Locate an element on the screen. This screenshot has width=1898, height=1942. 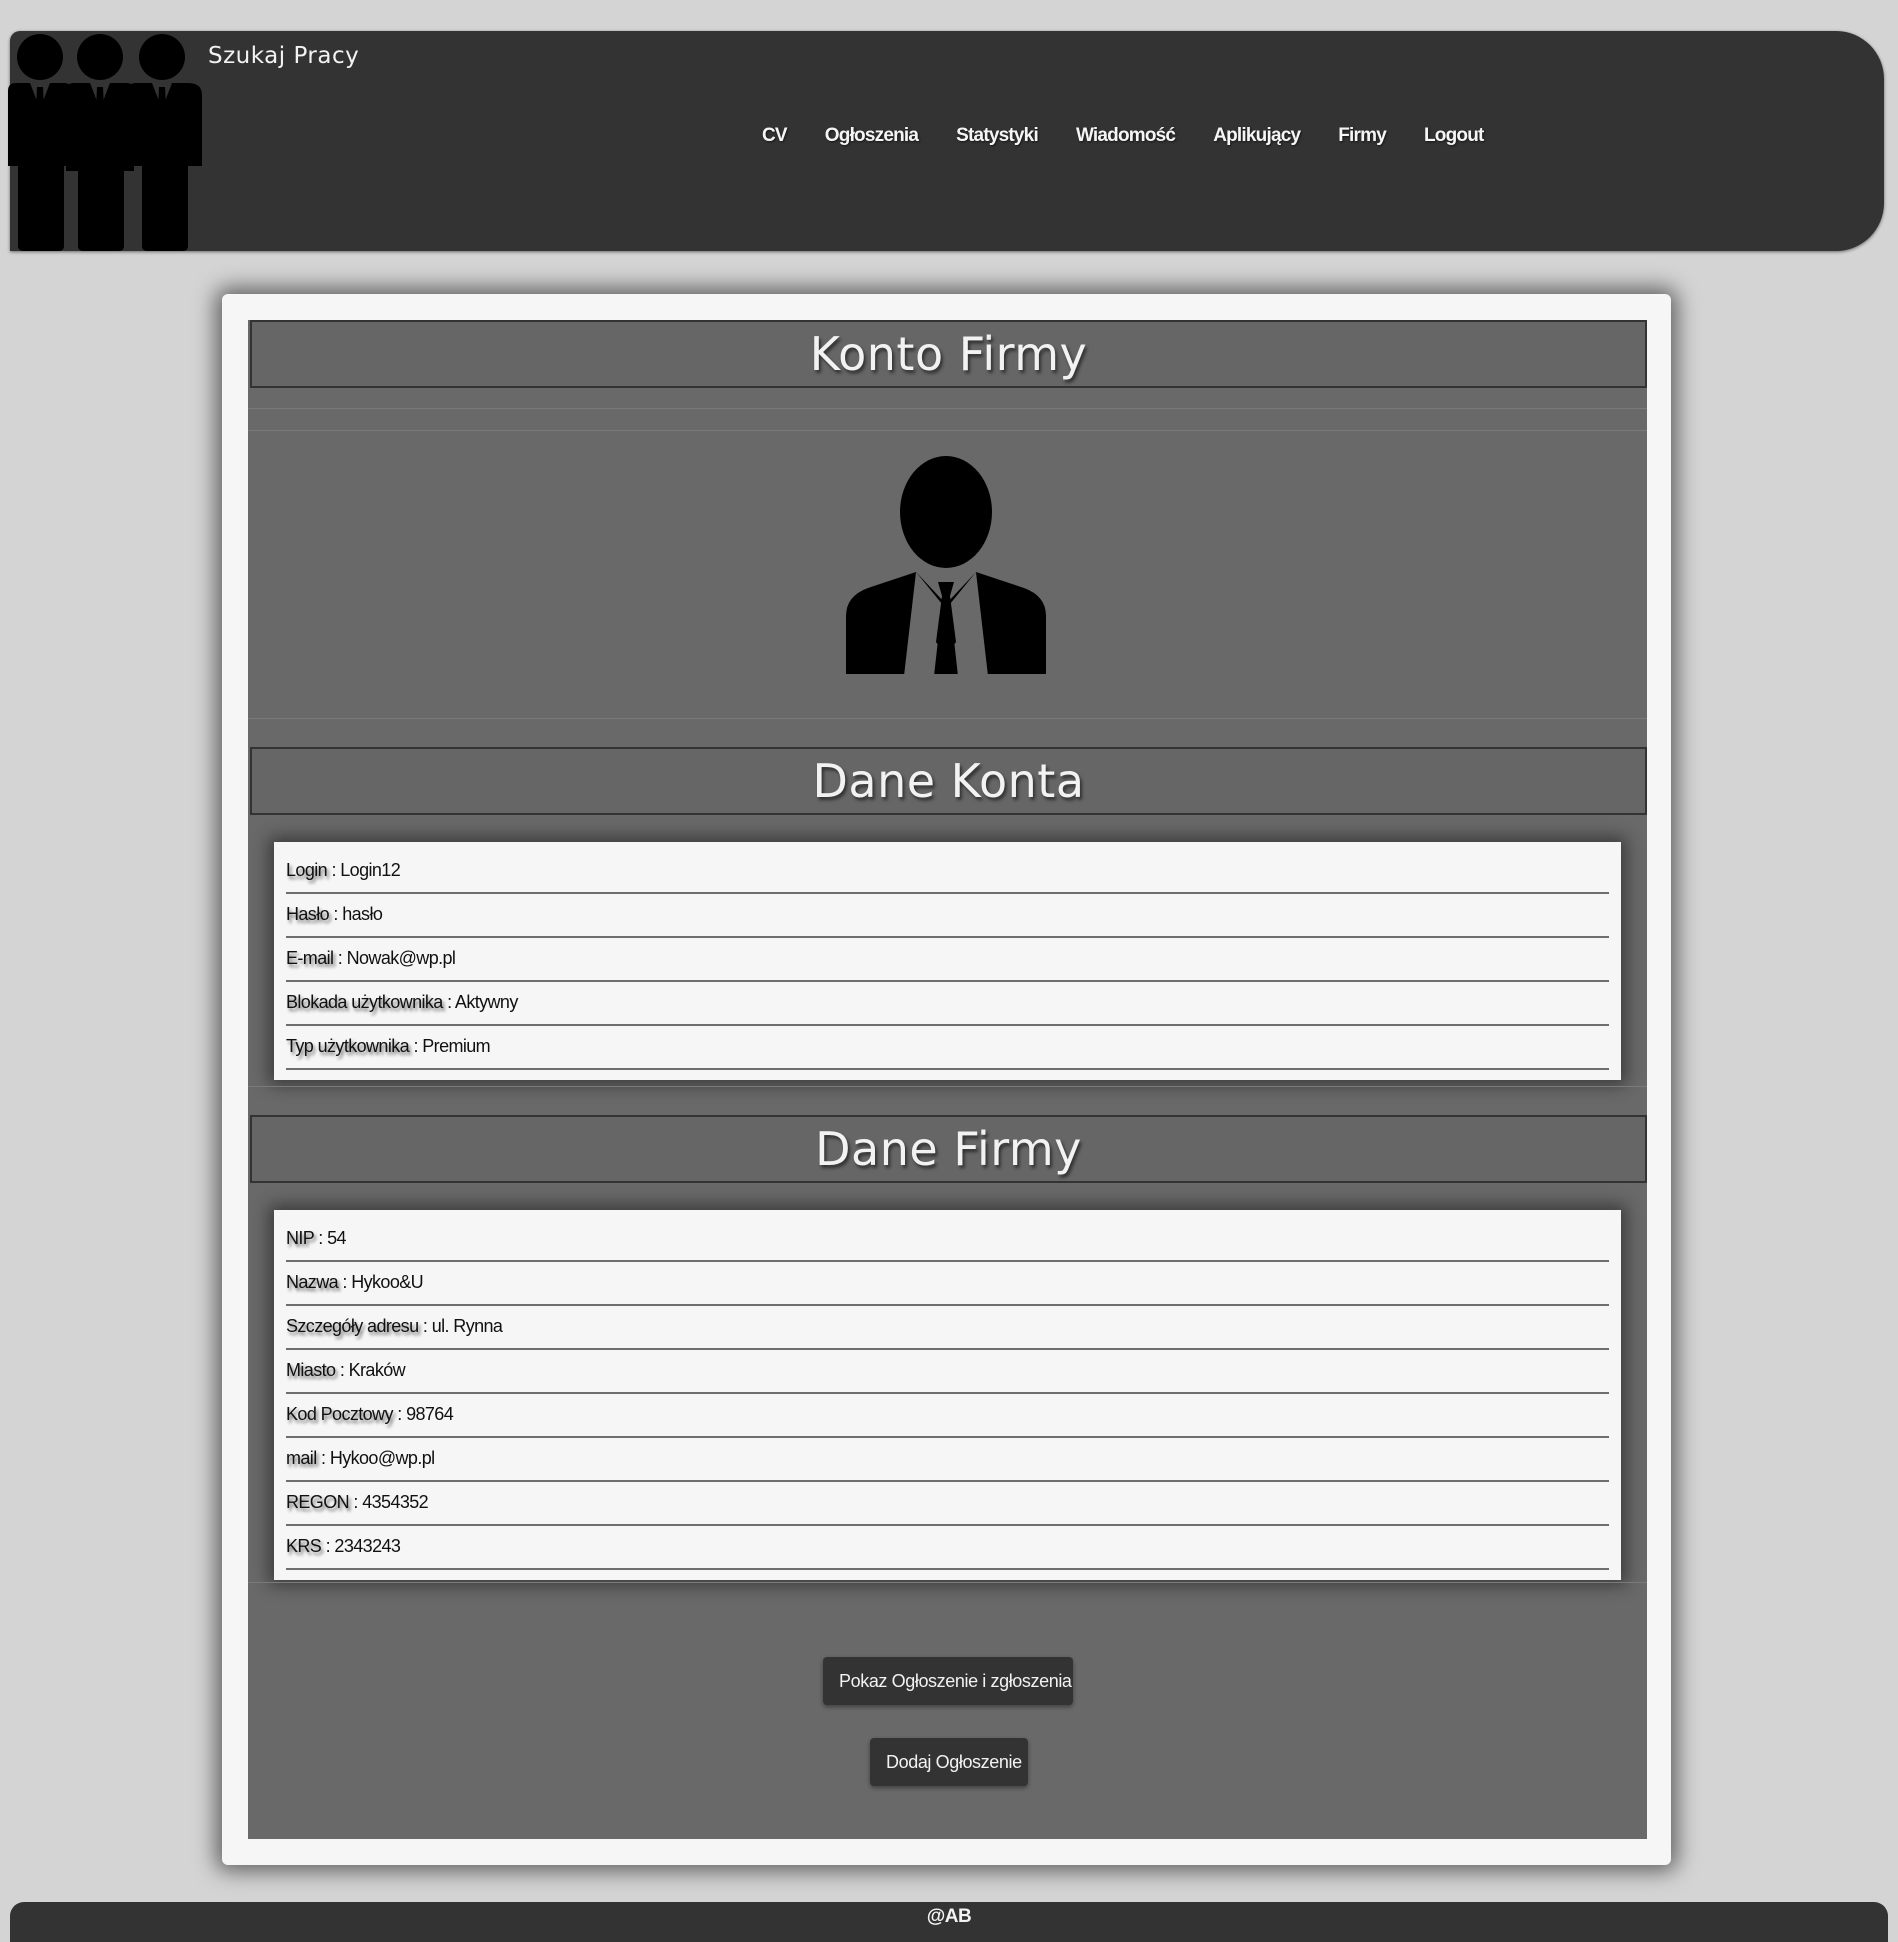
field-key: Login is located at coordinates (307, 870).